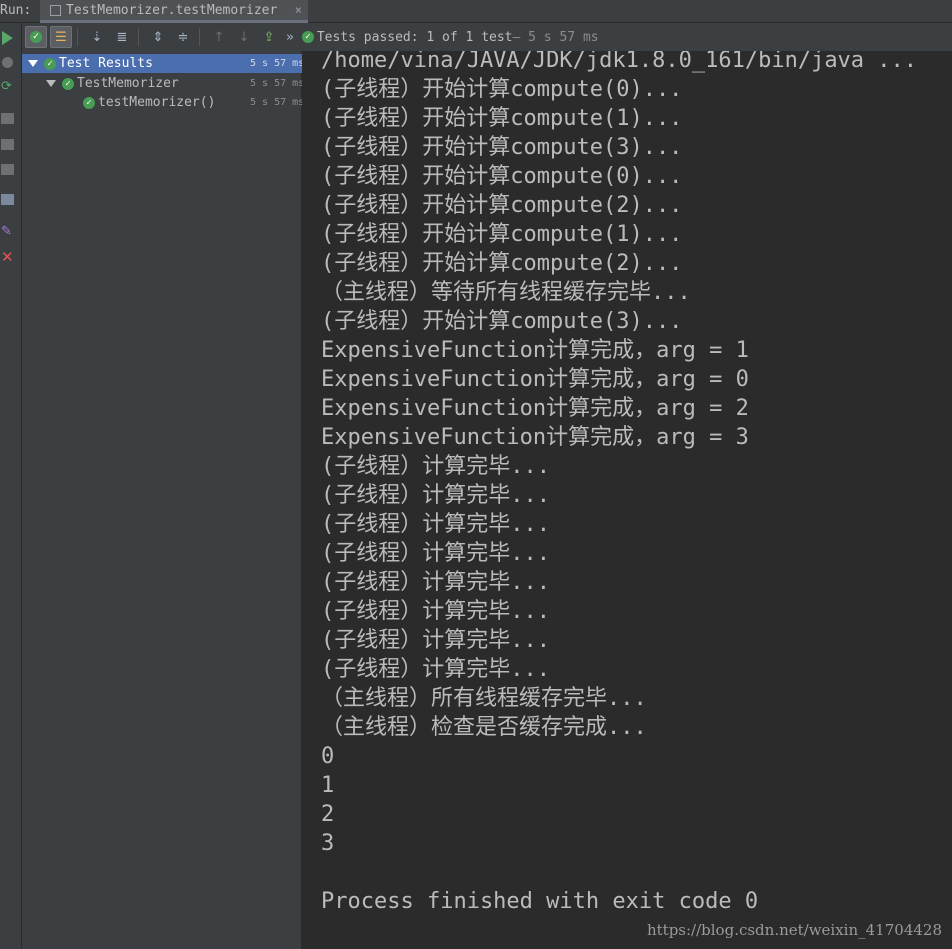  Describe the element at coordinates (7, 169) in the screenshot. I see `restore-layout-icon` at that location.